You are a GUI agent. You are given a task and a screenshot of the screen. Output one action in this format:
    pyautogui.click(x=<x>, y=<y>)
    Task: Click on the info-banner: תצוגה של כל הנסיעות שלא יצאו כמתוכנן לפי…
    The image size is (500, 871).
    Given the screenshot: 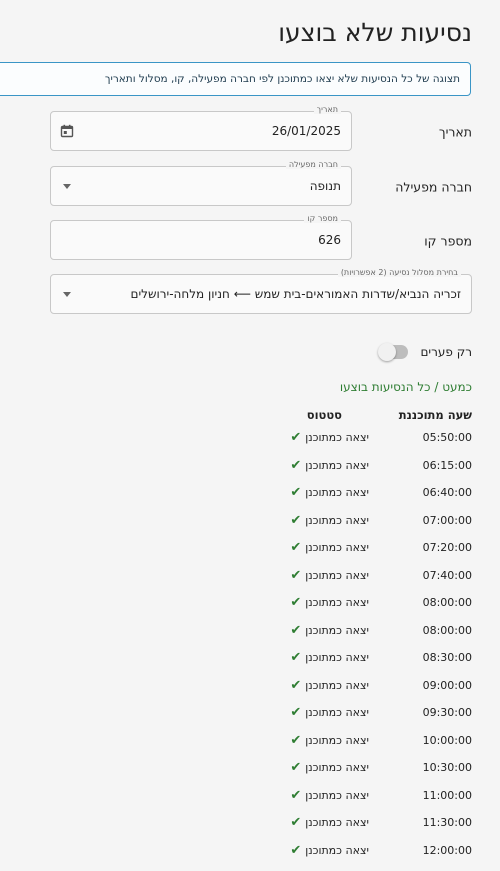 What is the action you would take?
    pyautogui.click(x=235, y=79)
    